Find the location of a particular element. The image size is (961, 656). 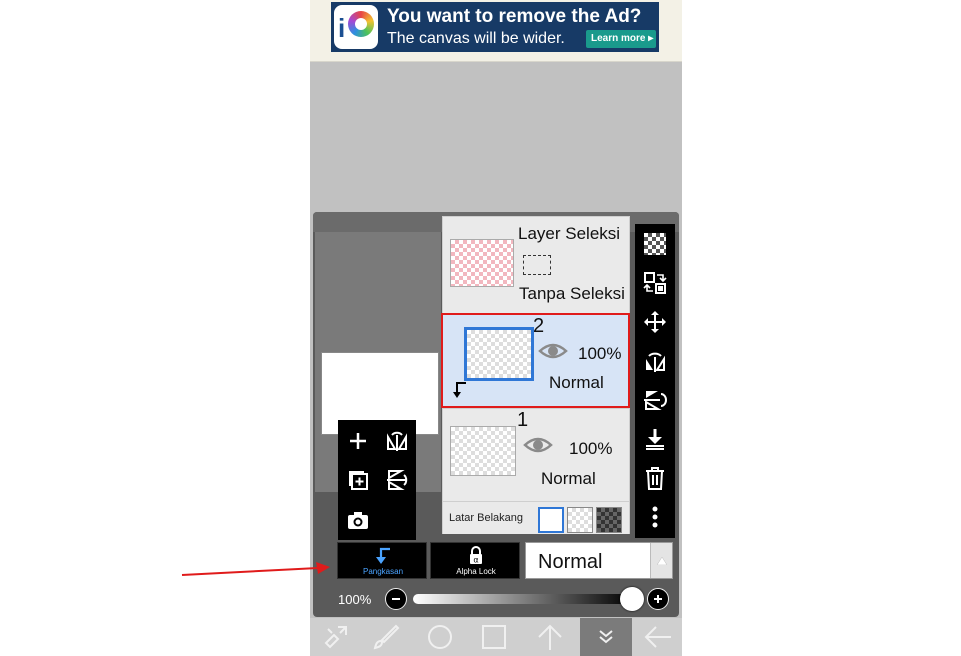

layer-1-number: 1 is located at coordinates (523, 420).